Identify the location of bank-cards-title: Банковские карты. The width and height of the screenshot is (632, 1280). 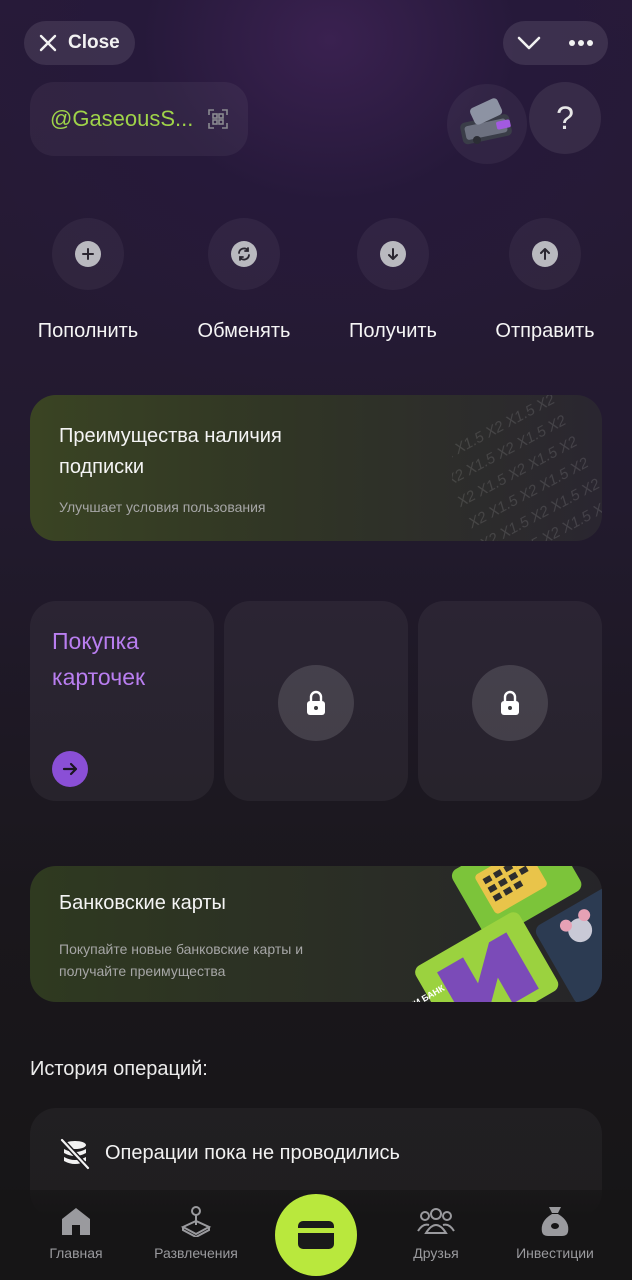
(142, 903).